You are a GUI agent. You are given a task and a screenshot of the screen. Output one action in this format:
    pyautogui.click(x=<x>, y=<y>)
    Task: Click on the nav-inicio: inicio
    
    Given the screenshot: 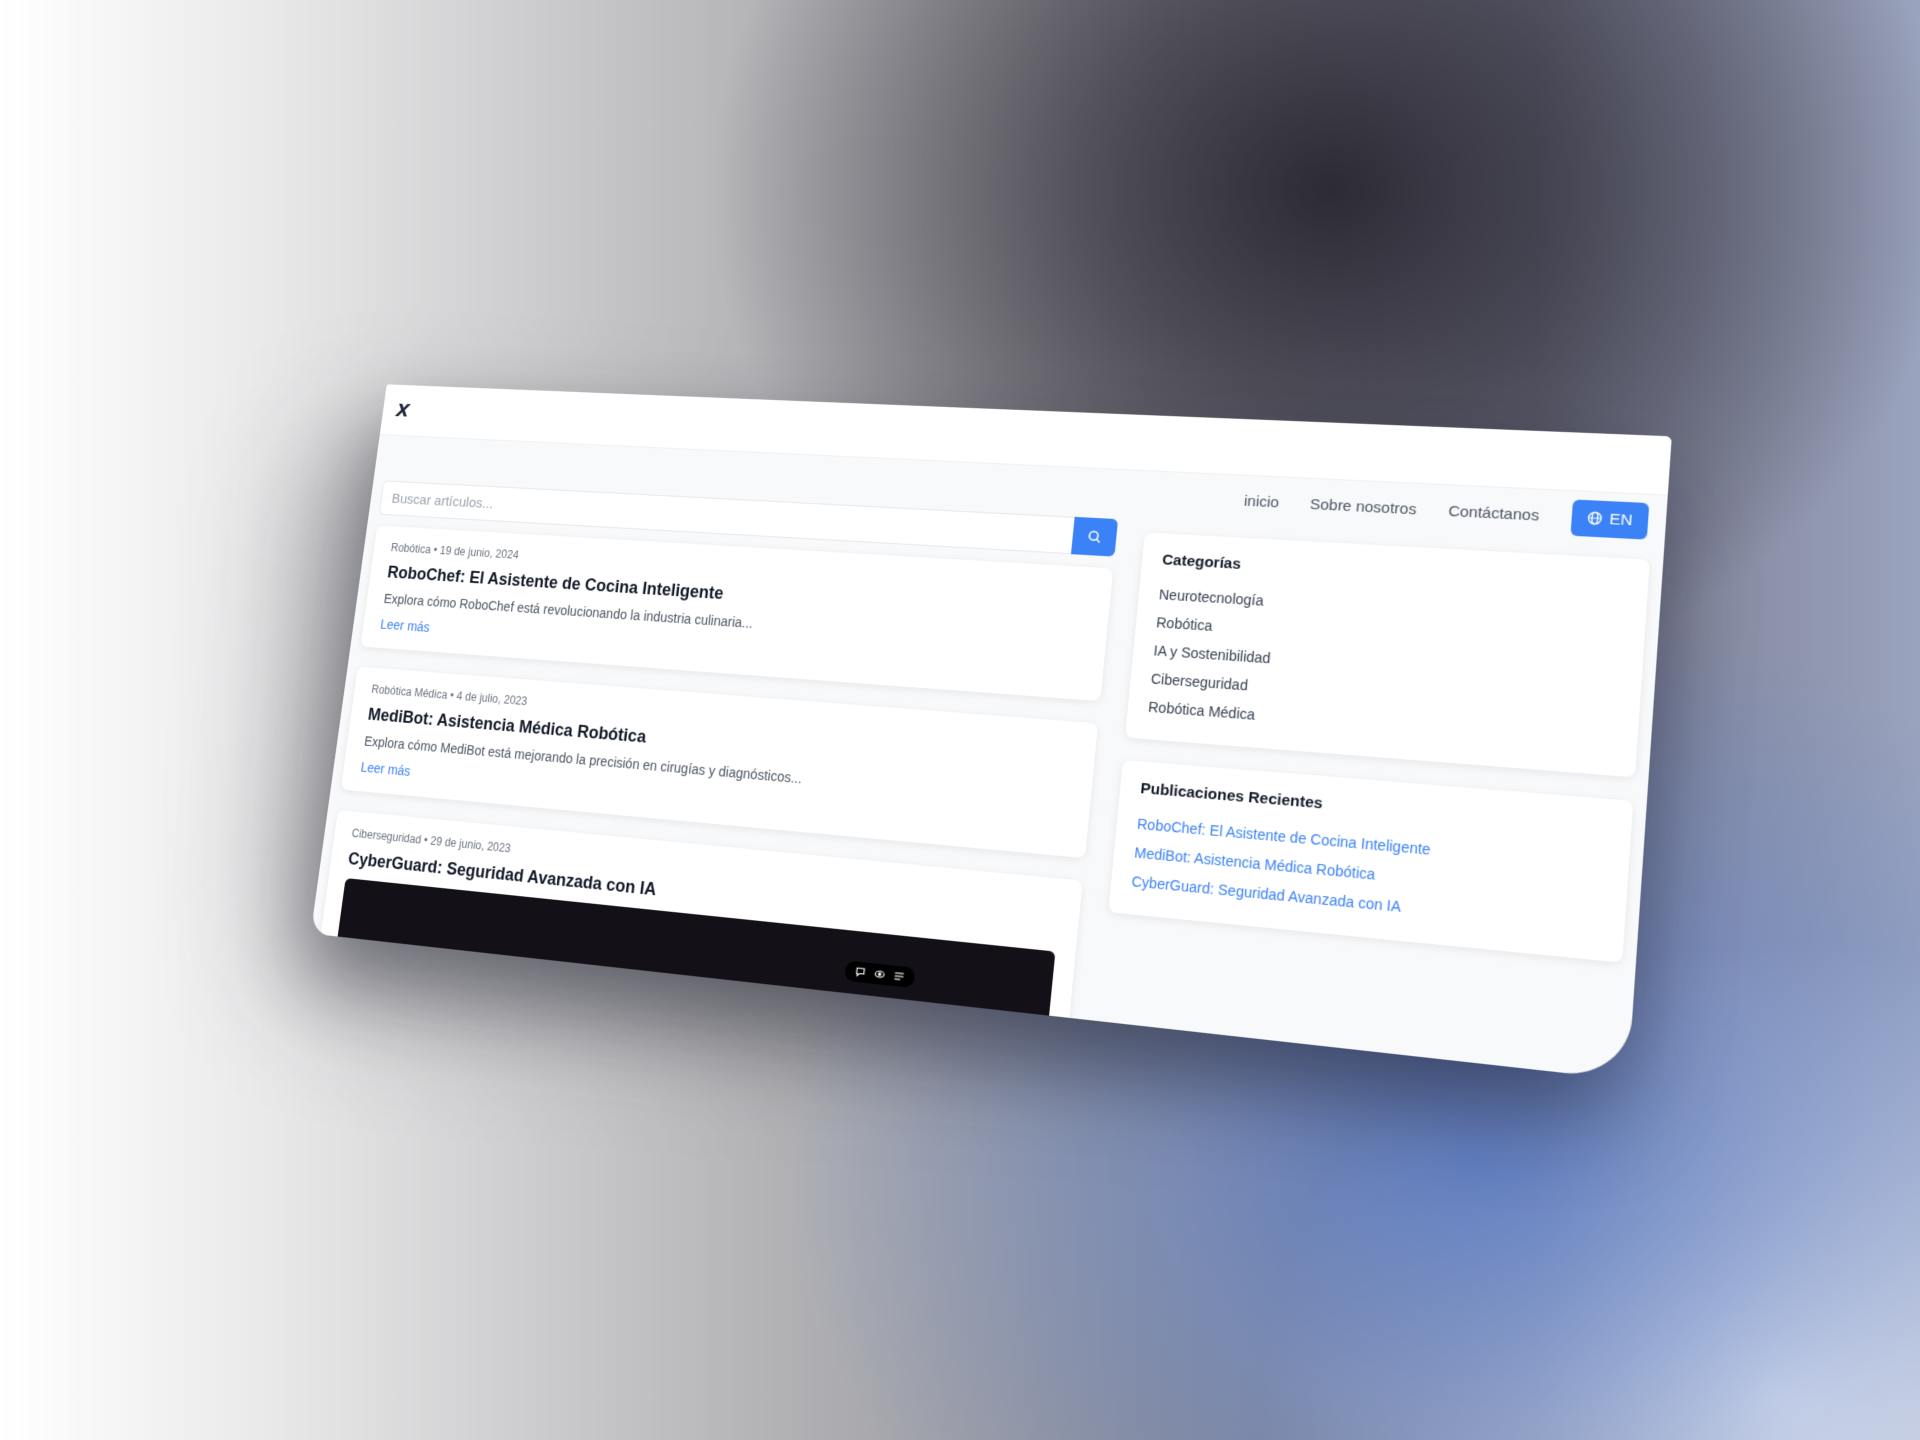 What is the action you would take?
    pyautogui.click(x=1261, y=501)
    